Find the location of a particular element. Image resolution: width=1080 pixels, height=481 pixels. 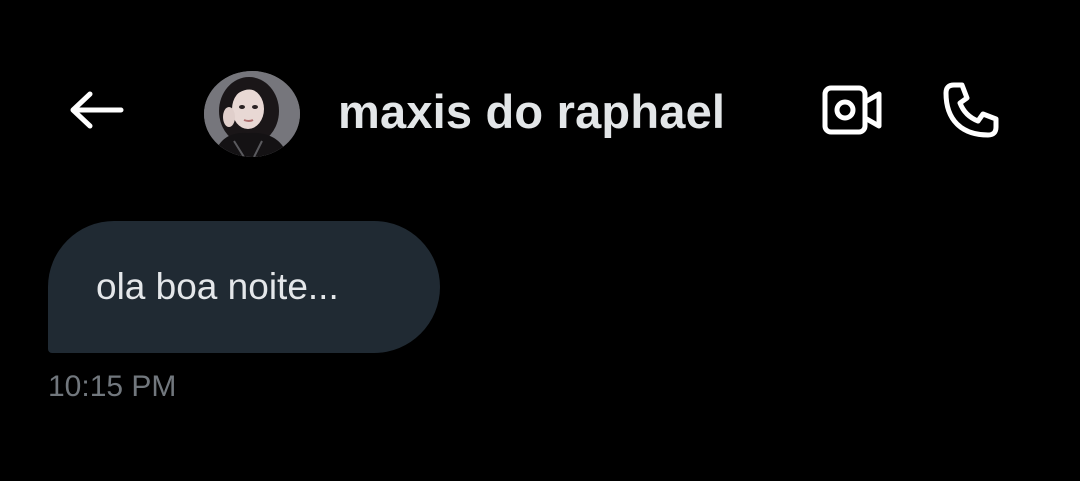

back-button is located at coordinates (97, 110).